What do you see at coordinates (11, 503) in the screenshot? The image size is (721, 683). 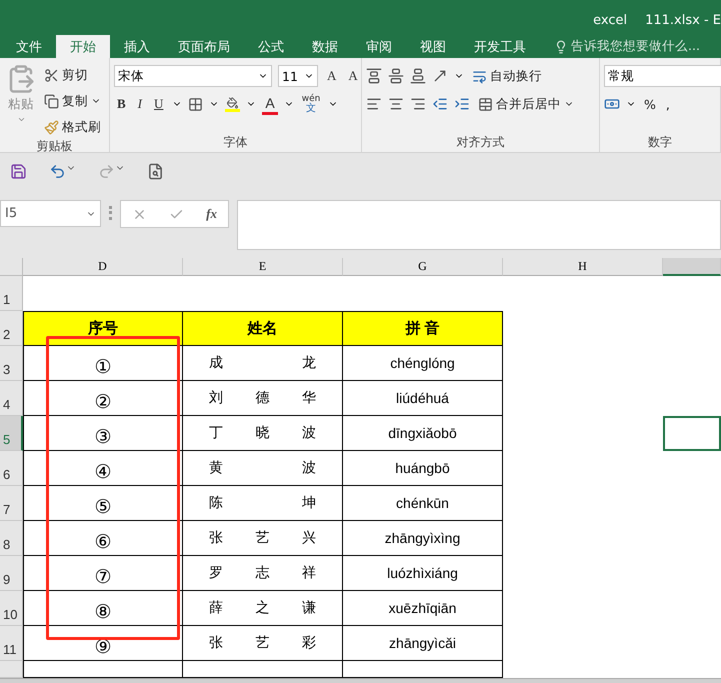 I see `row-header: 7` at bounding box center [11, 503].